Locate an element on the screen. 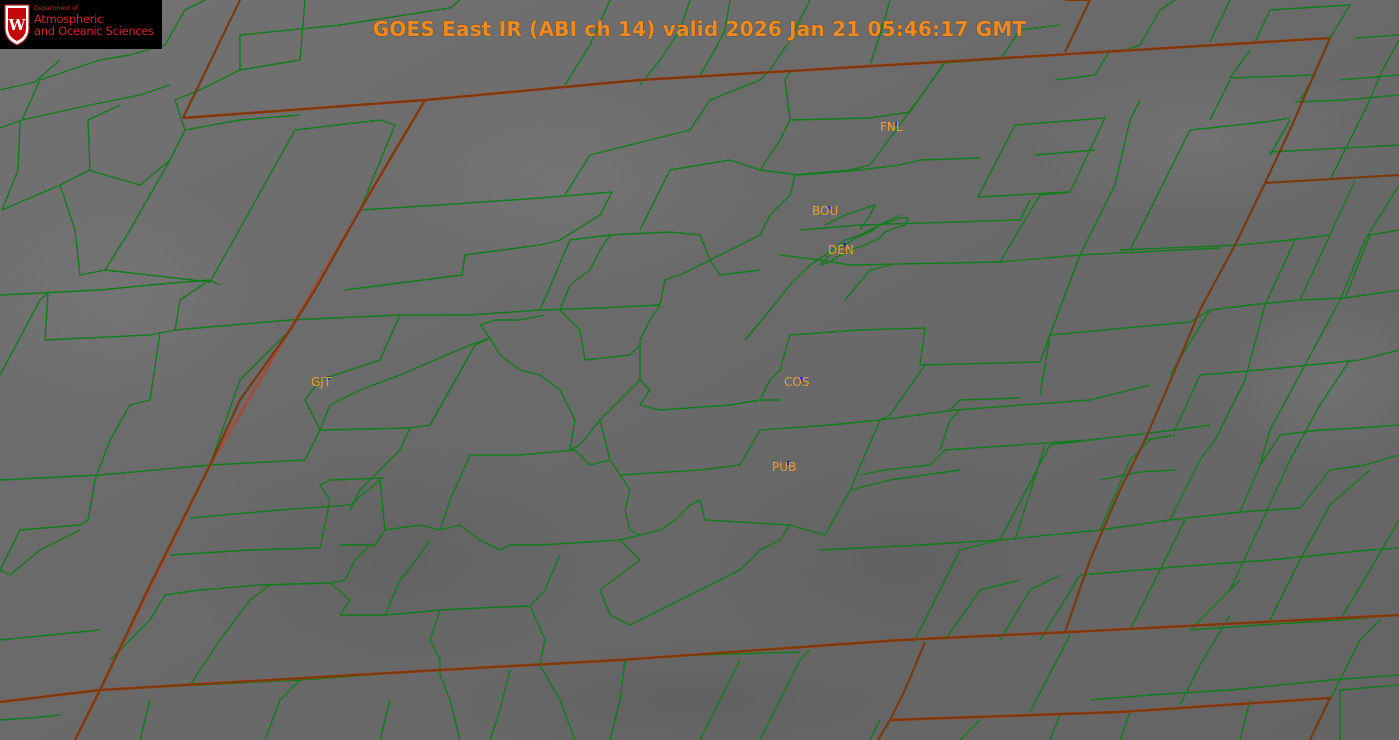 Image resolution: width=1399 pixels, height=740 pixels. station-marker-cos is located at coordinates (801, 379).